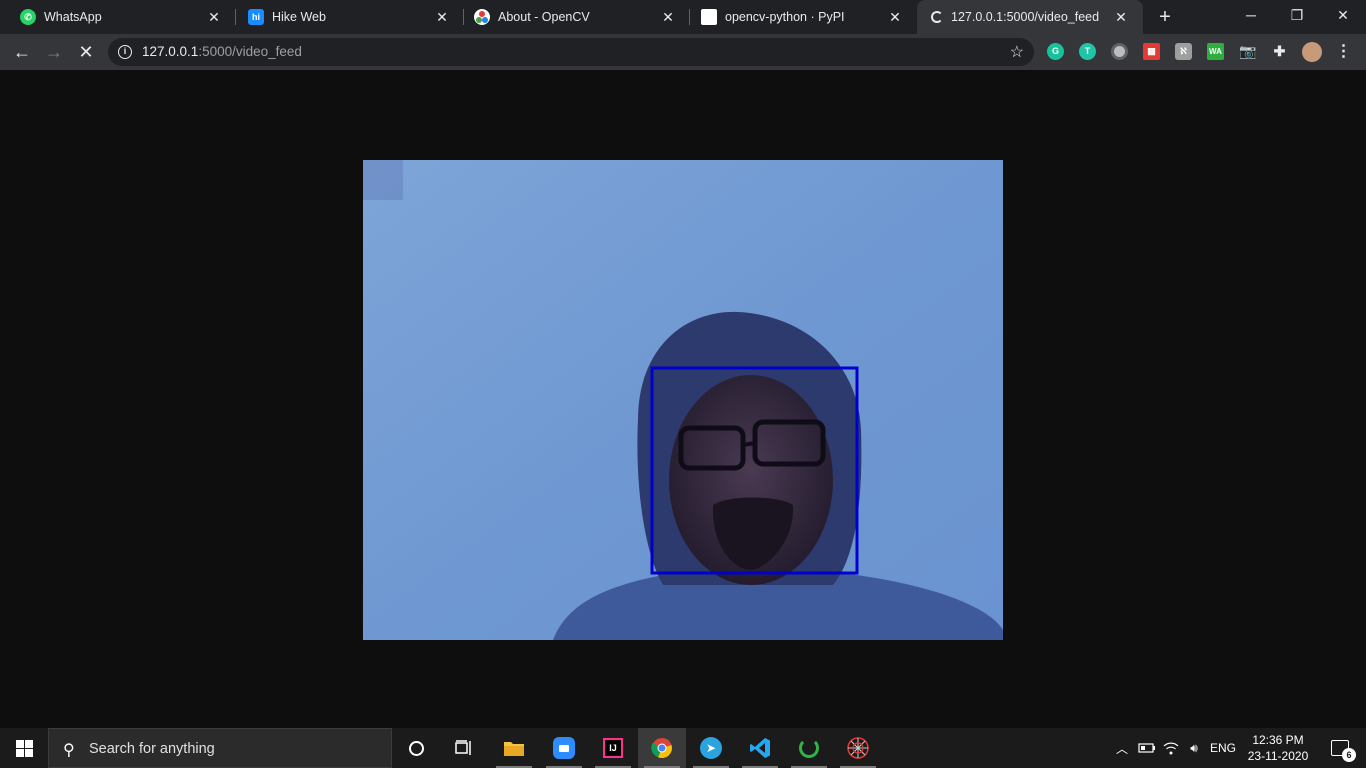 This screenshot has height=768, width=1366. I want to click on forward-button: →, so click(54, 52).